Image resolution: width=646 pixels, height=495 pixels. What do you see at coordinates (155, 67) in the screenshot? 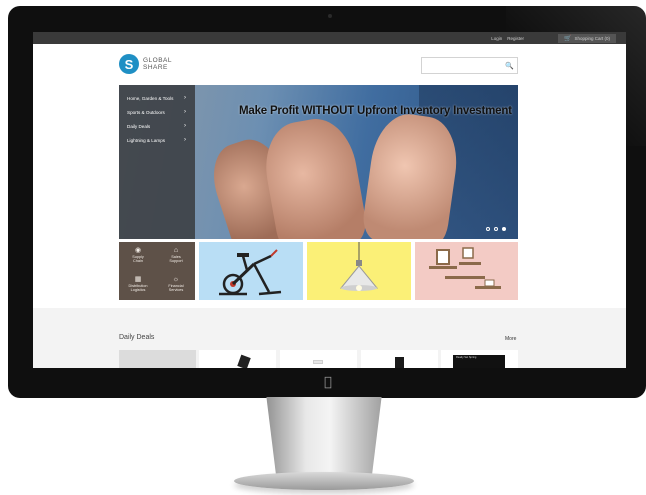
I see `logo-line-2: SHARE` at bounding box center [155, 67].